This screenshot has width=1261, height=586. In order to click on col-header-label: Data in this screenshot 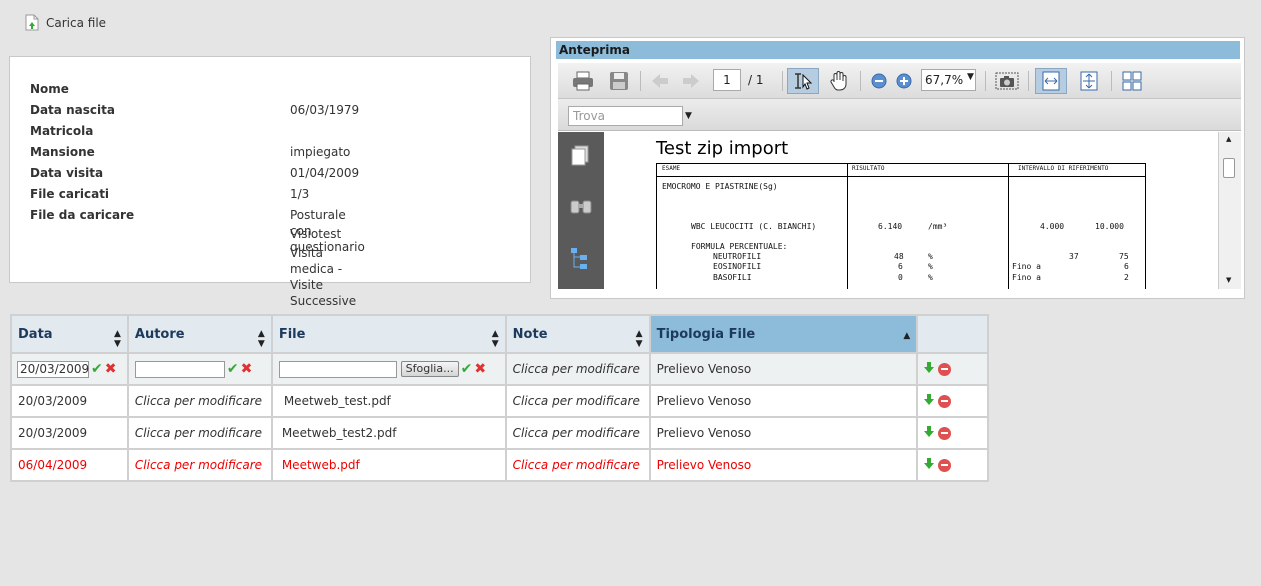, I will do `click(35, 334)`.